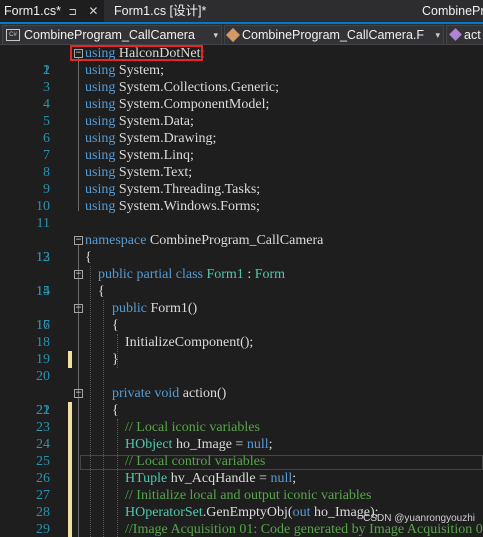 The image size is (483, 537). Describe the element at coordinates (43, 444) in the screenshot. I see `line-number: 24` at that location.